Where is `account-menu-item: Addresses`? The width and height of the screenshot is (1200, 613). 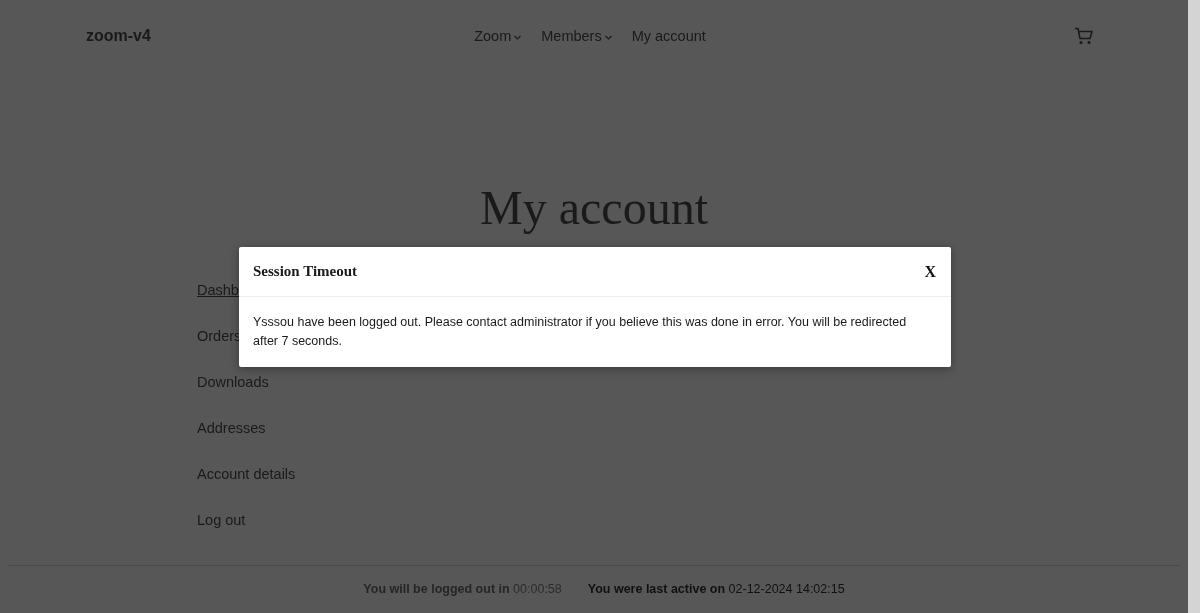 account-menu-item: Addresses is located at coordinates (231, 428).